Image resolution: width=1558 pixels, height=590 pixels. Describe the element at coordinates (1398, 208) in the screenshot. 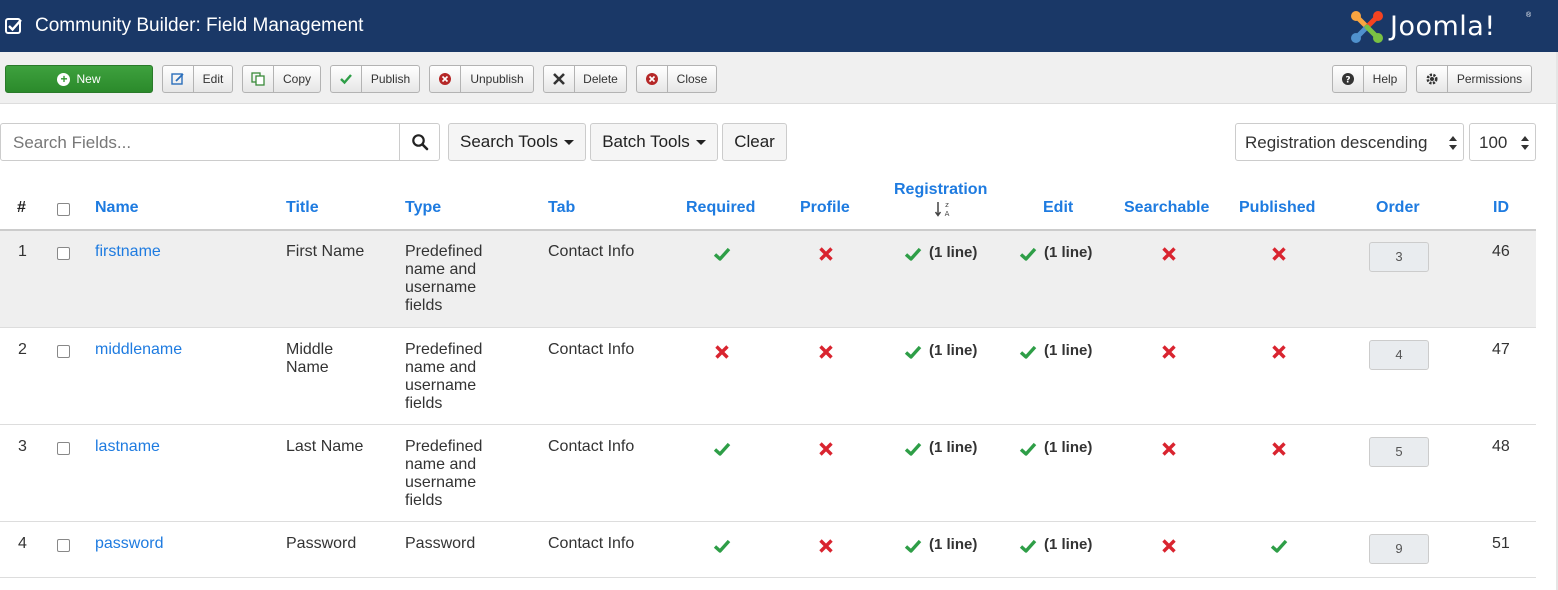

I see `column-header-order: Order` at that location.